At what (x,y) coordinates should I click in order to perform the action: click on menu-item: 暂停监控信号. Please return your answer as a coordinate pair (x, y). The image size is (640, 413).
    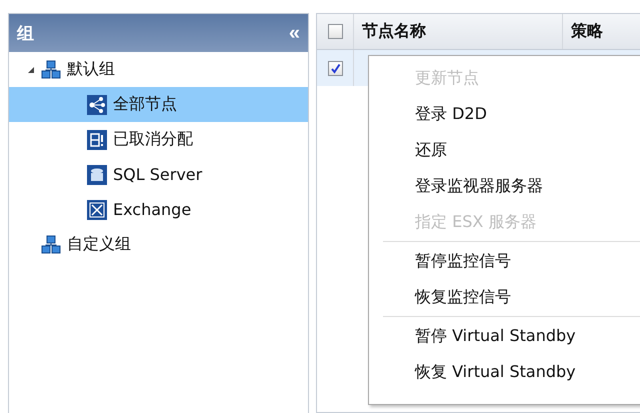
    Looking at the image, I should click on (504, 261).